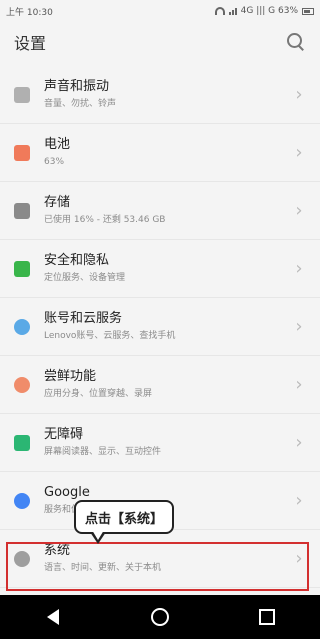  I want to click on item-text: 系统 语言、时间、更新、关于本机, so click(166, 558).